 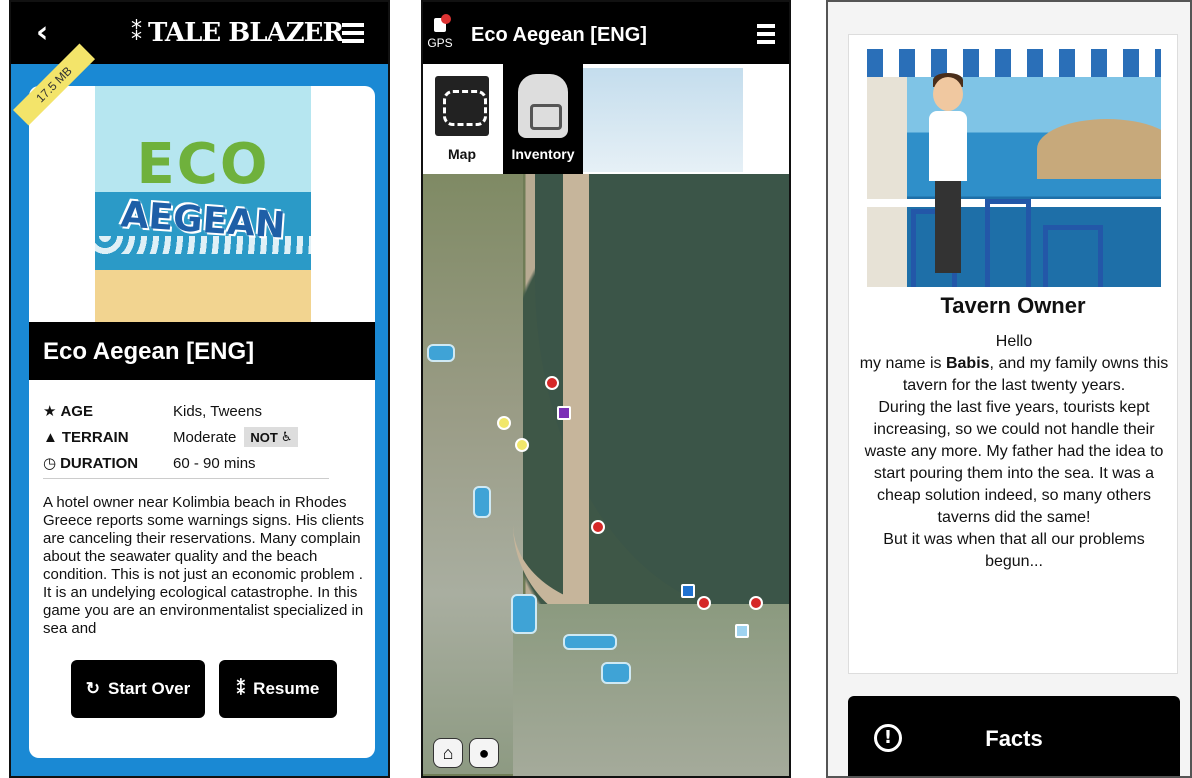 I want to click on home-icon: ⌂, so click(x=448, y=752).